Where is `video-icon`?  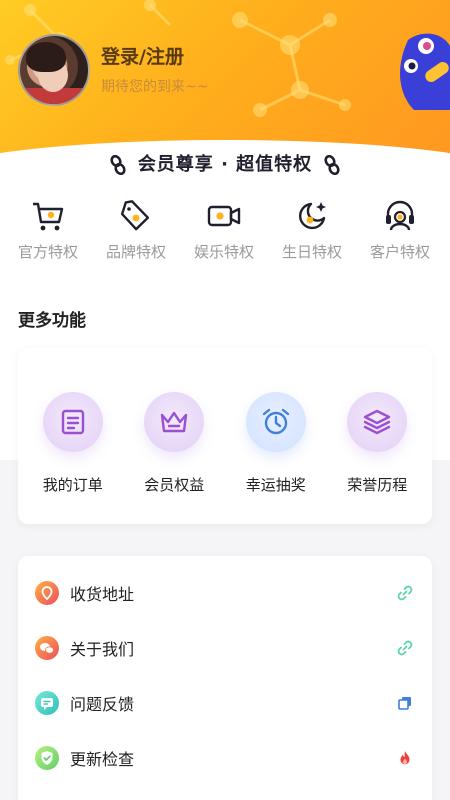
video-icon is located at coordinates (224, 216).